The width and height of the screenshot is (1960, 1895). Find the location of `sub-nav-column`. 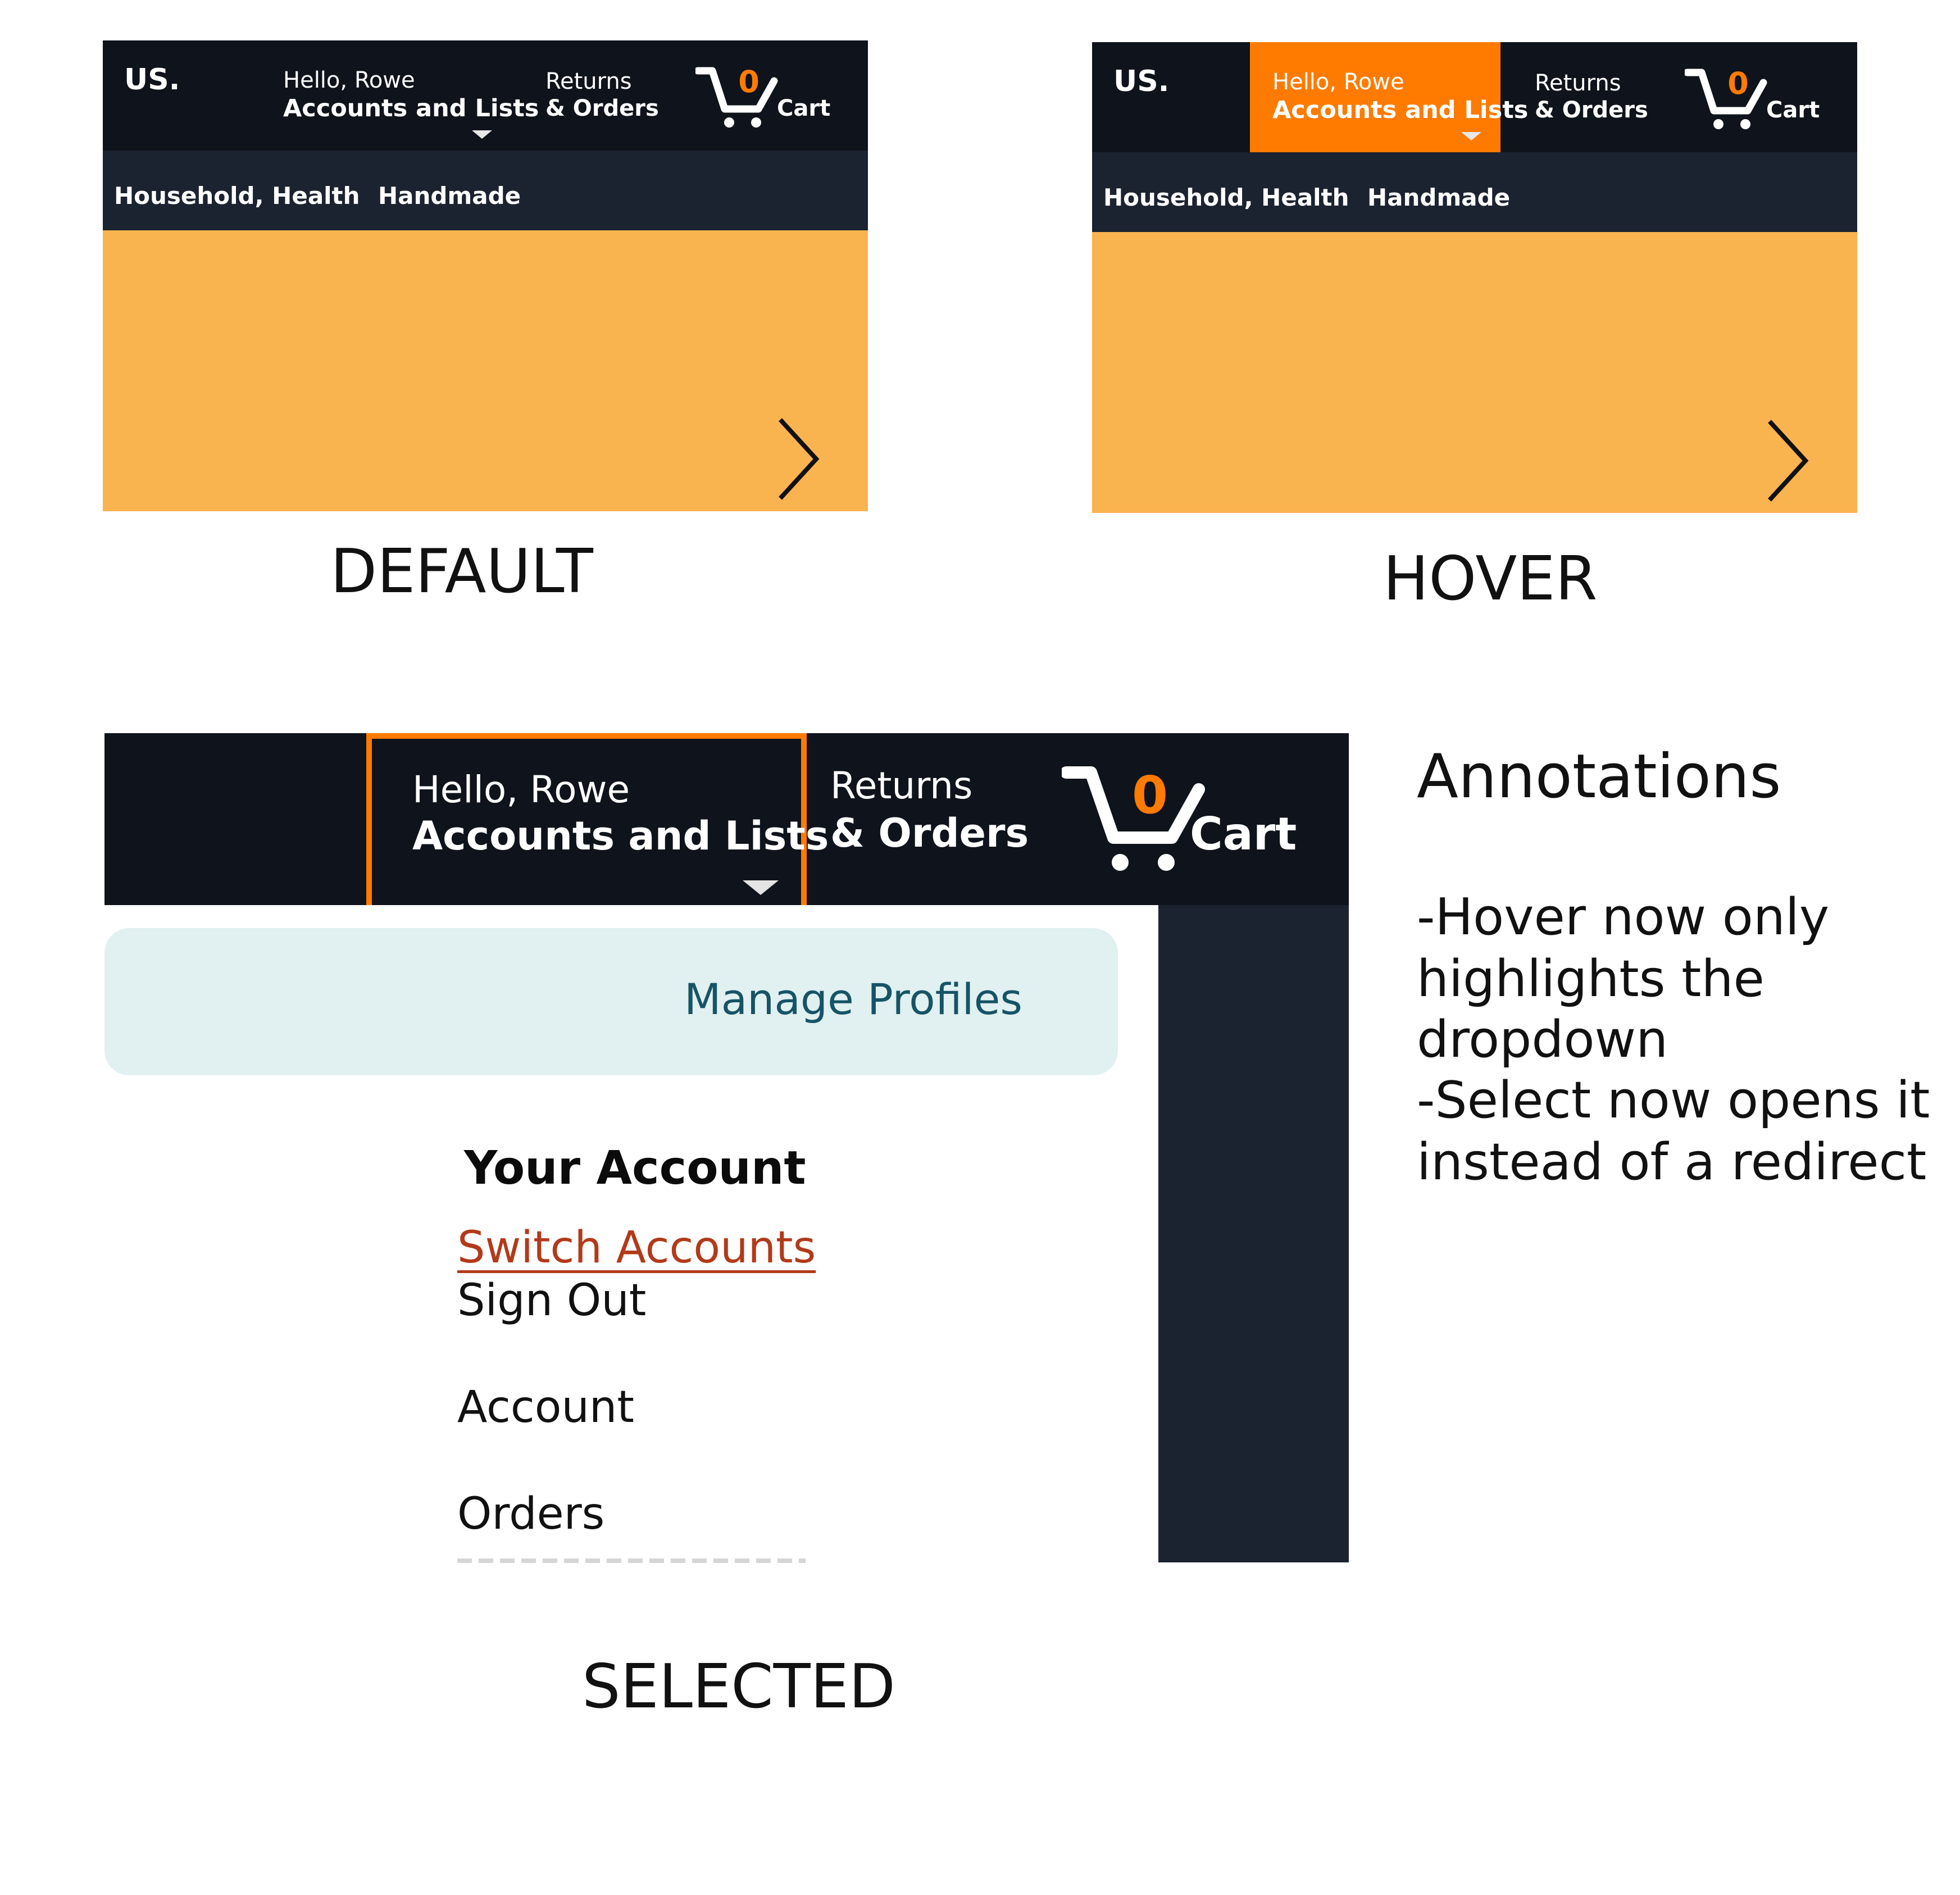

sub-nav-column is located at coordinates (1254, 1233).